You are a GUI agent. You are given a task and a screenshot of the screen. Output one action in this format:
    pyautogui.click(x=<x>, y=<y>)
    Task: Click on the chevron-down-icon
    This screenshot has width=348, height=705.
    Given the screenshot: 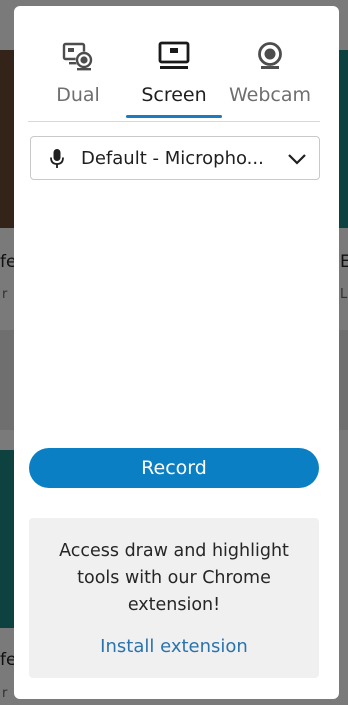 What is the action you would take?
    pyautogui.click(x=297, y=159)
    